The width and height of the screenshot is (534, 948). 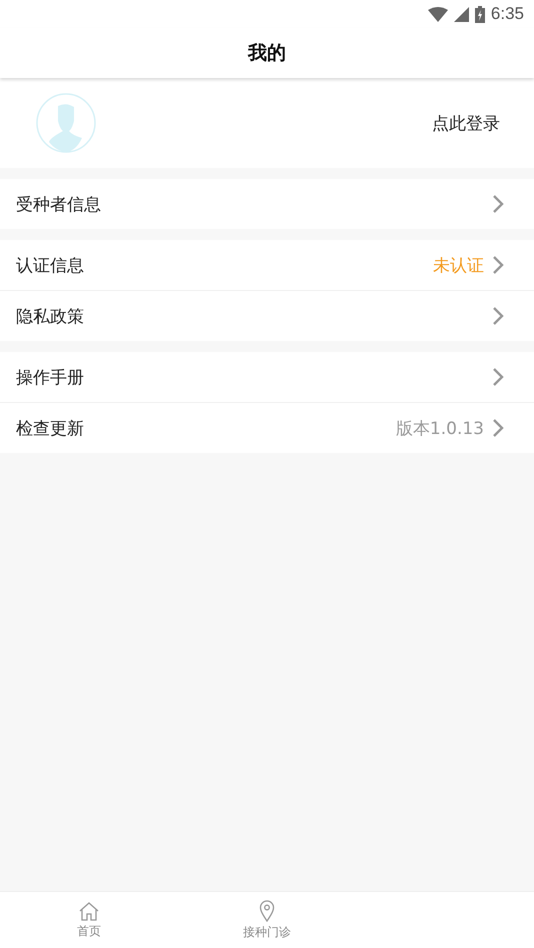 I want to click on menu-label: 隐私政策, so click(x=50, y=317).